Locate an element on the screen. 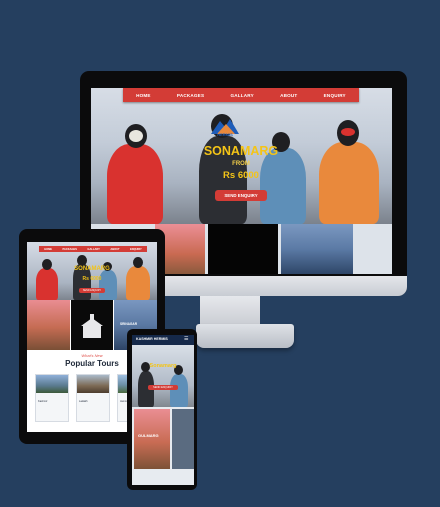  temple-icon is located at coordinates (92, 326).